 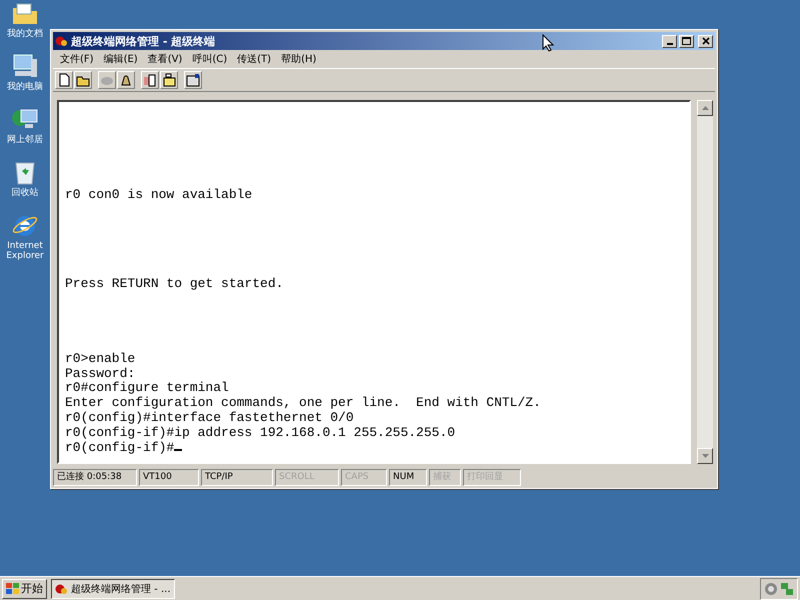 I want to click on maximize-icon, so click(x=686, y=41).